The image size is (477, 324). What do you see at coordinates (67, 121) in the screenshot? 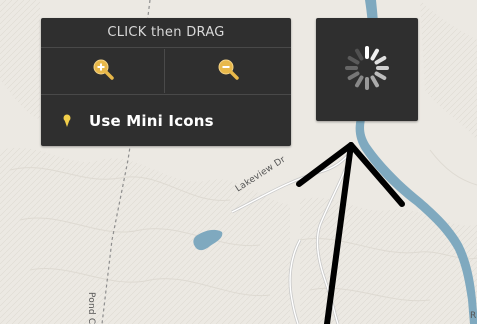
I see `map-pin-icon` at bounding box center [67, 121].